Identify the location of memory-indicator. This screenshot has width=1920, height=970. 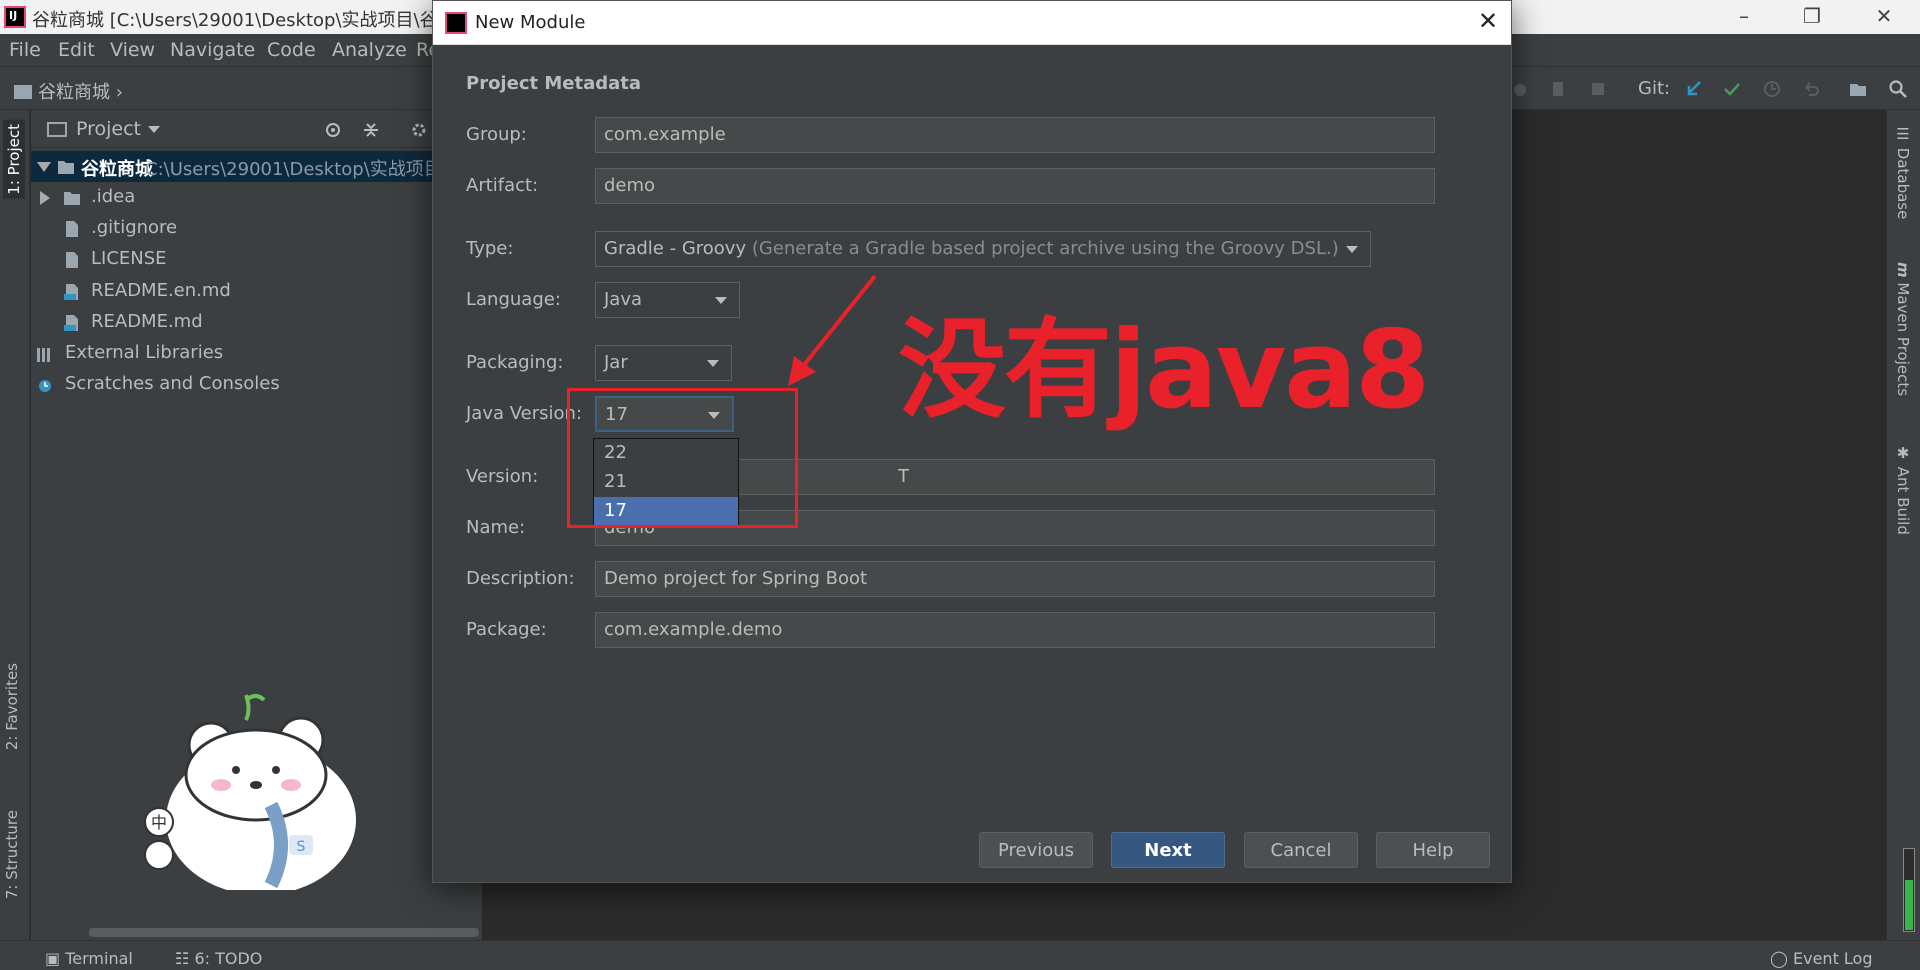
(1909, 890).